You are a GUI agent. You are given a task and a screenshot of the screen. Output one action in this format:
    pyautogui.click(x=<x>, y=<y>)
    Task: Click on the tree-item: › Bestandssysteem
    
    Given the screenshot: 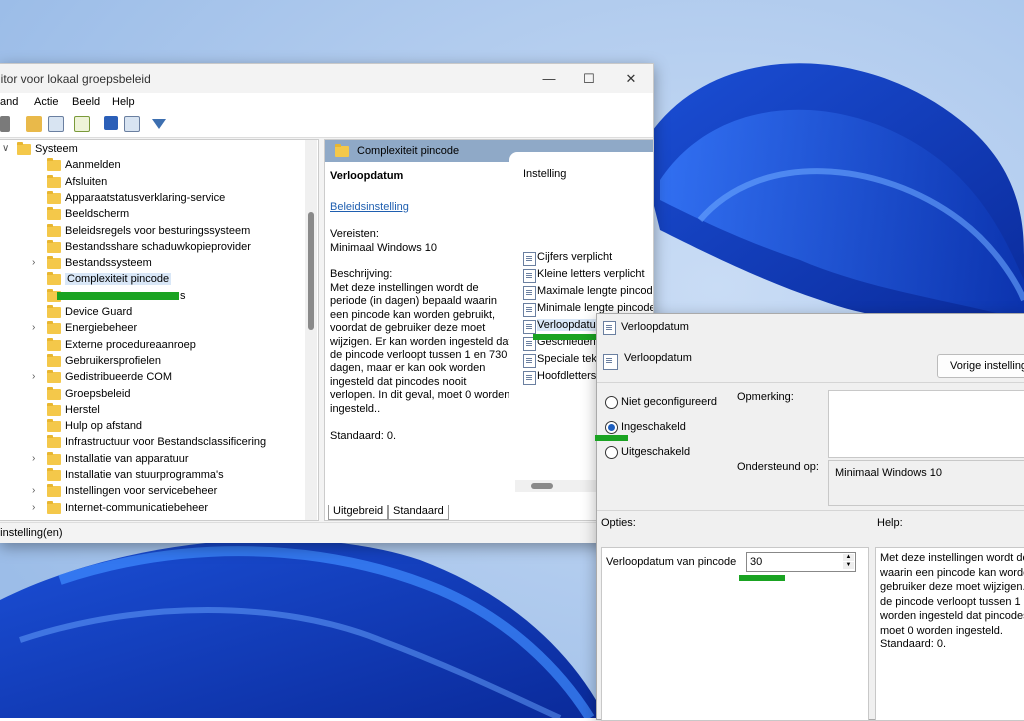 What is the action you would take?
    pyautogui.click(x=150, y=264)
    